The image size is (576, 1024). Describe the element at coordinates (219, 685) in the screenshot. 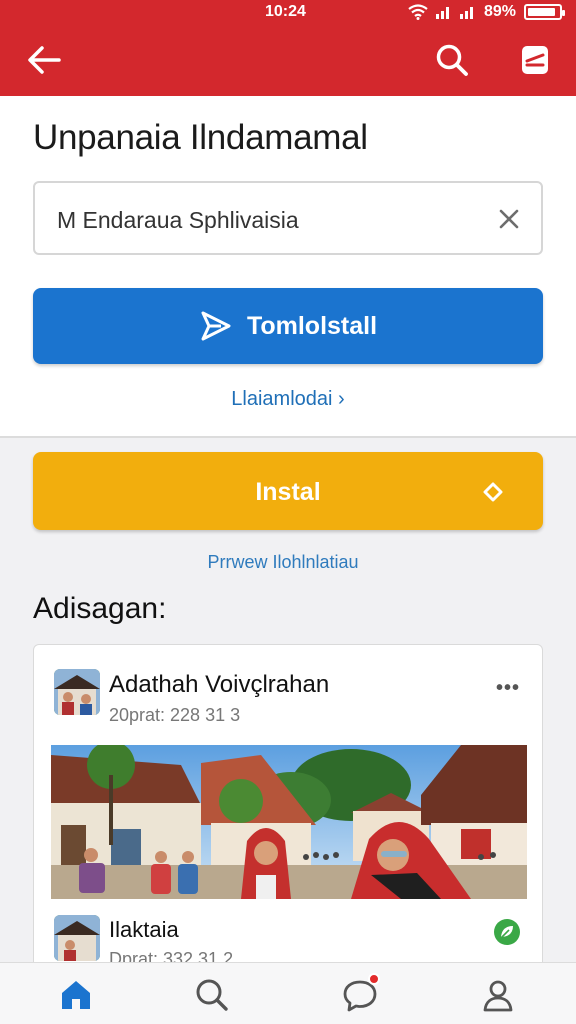

I see `post-author: Adathah Voivçlrahan` at that location.